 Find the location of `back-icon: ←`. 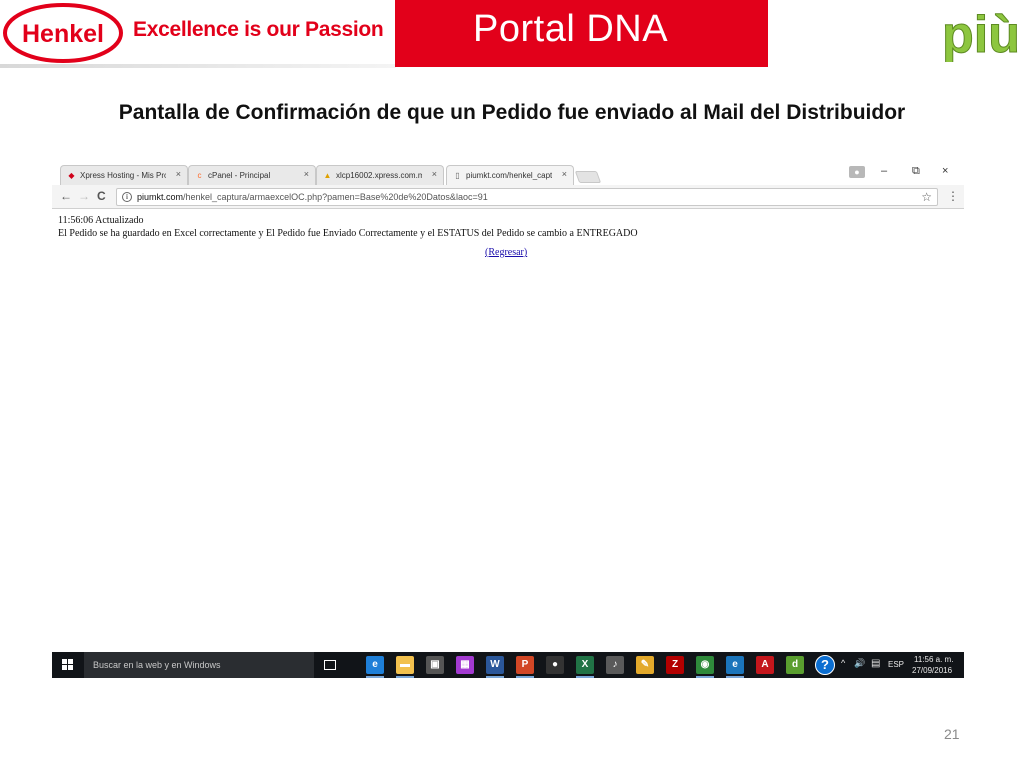

back-icon: ← is located at coordinates (66, 196).